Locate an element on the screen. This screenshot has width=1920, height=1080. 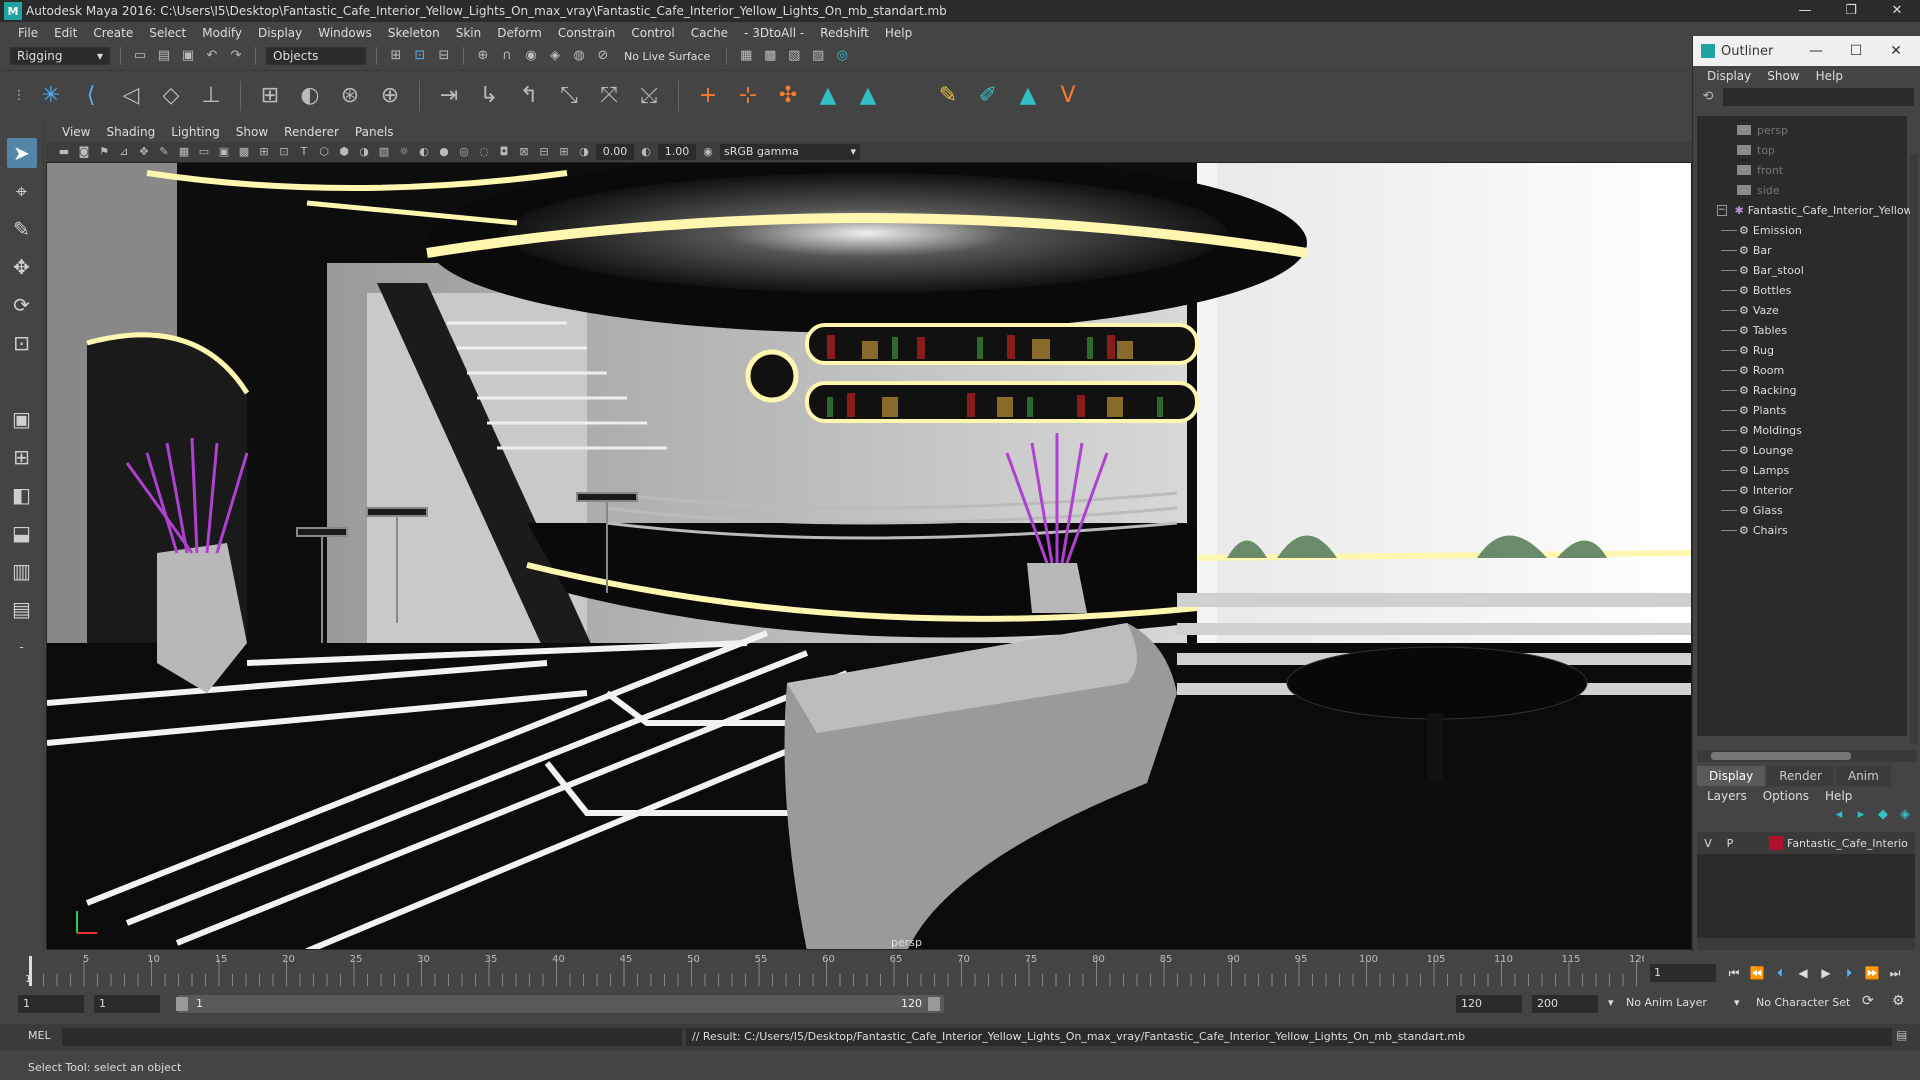
step-forward-frame-icon: ⏩ is located at coordinates (1872, 973).